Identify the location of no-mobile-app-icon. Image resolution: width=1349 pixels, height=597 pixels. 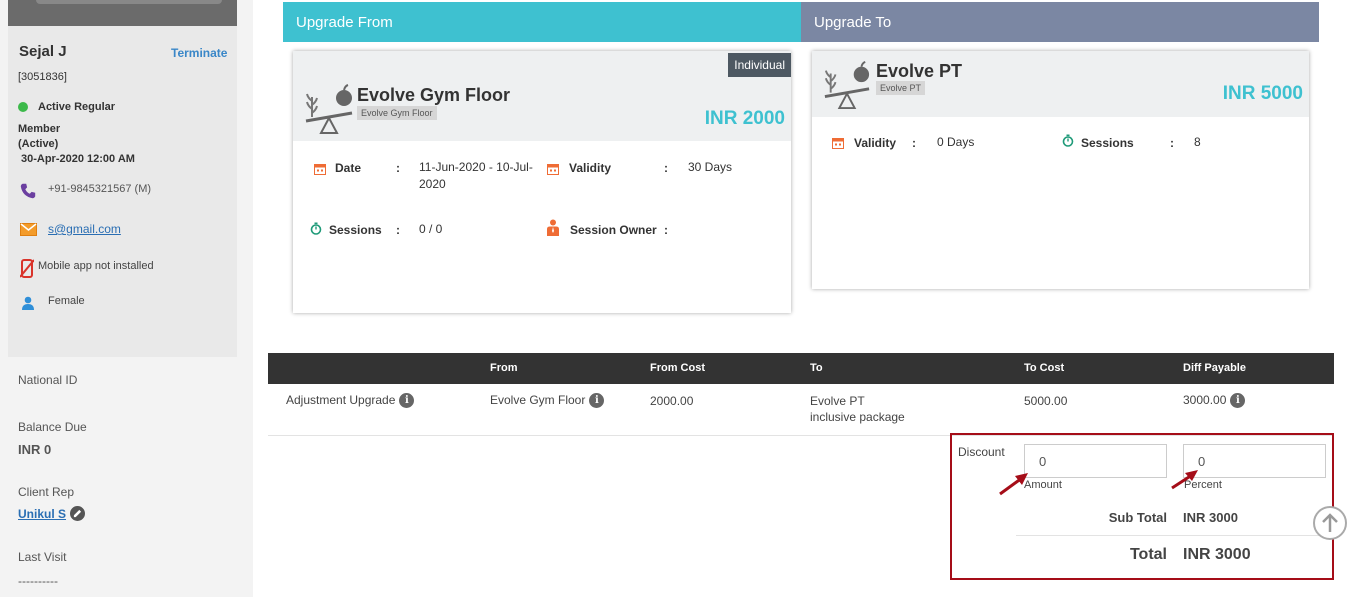
(27, 268).